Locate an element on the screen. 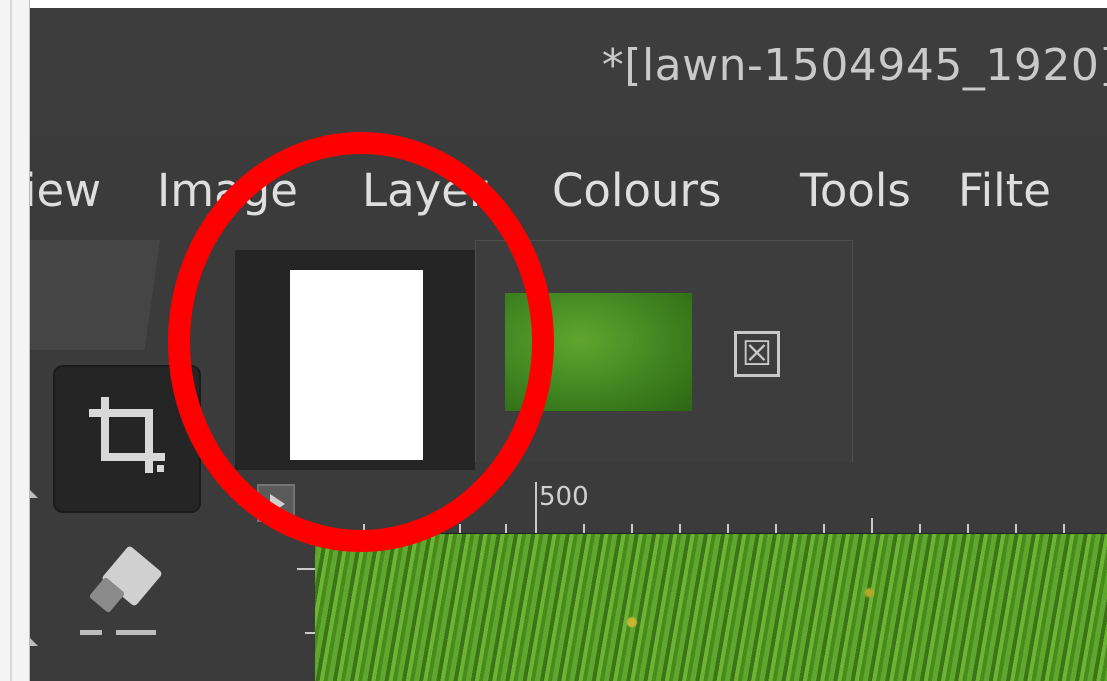 This screenshot has width=1107, height=681. crop-tool-button is located at coordinates (127, 439).